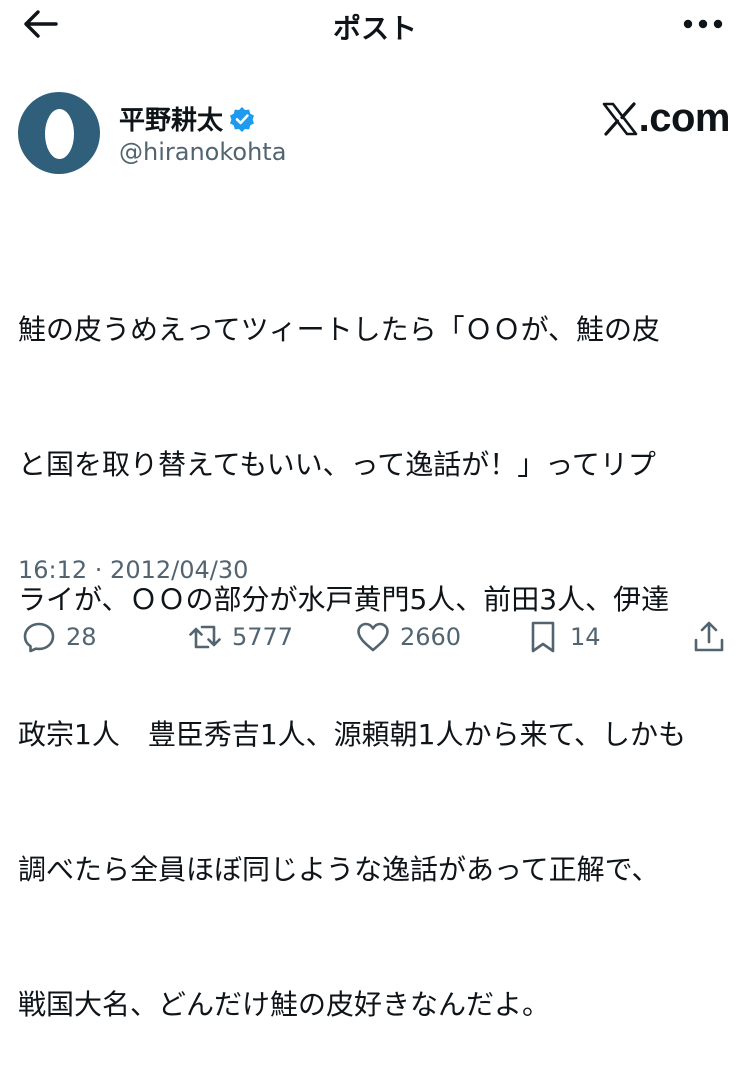 The width and height of the screenshot is (750, 1072). What do you see at coordinates (337, 464) in the screenshot?
I see `post-text-line: と国を取り替えてもいい、って逸話が！」ってリプ` at bounding box center [337, 464].